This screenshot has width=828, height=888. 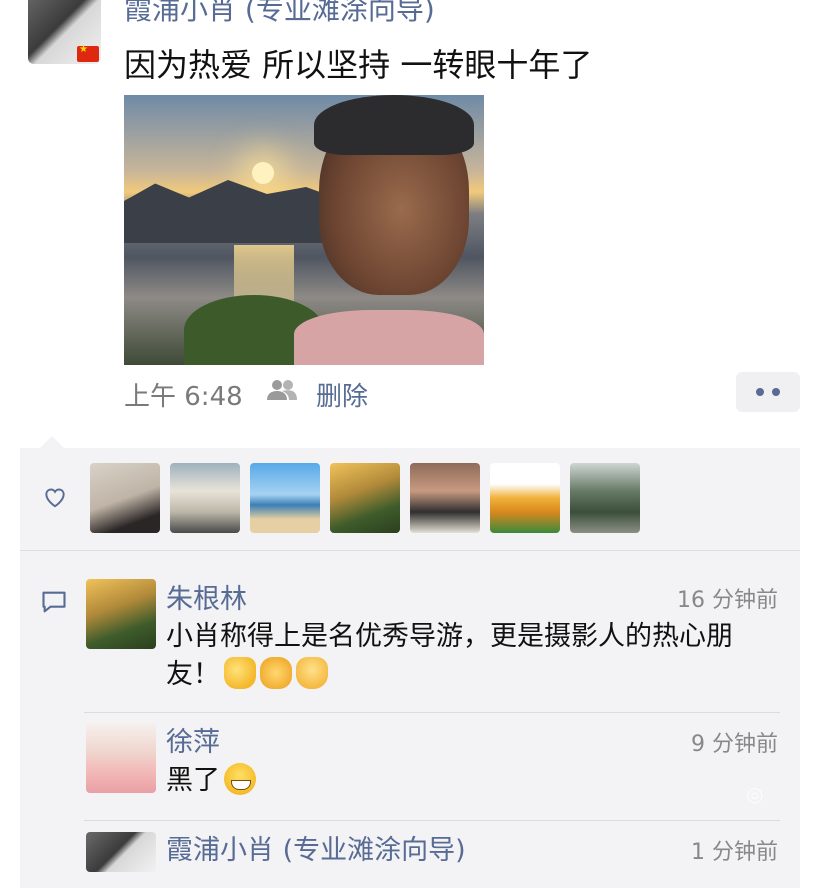 I want to click on comment-divider, so click(x=432, y=712).